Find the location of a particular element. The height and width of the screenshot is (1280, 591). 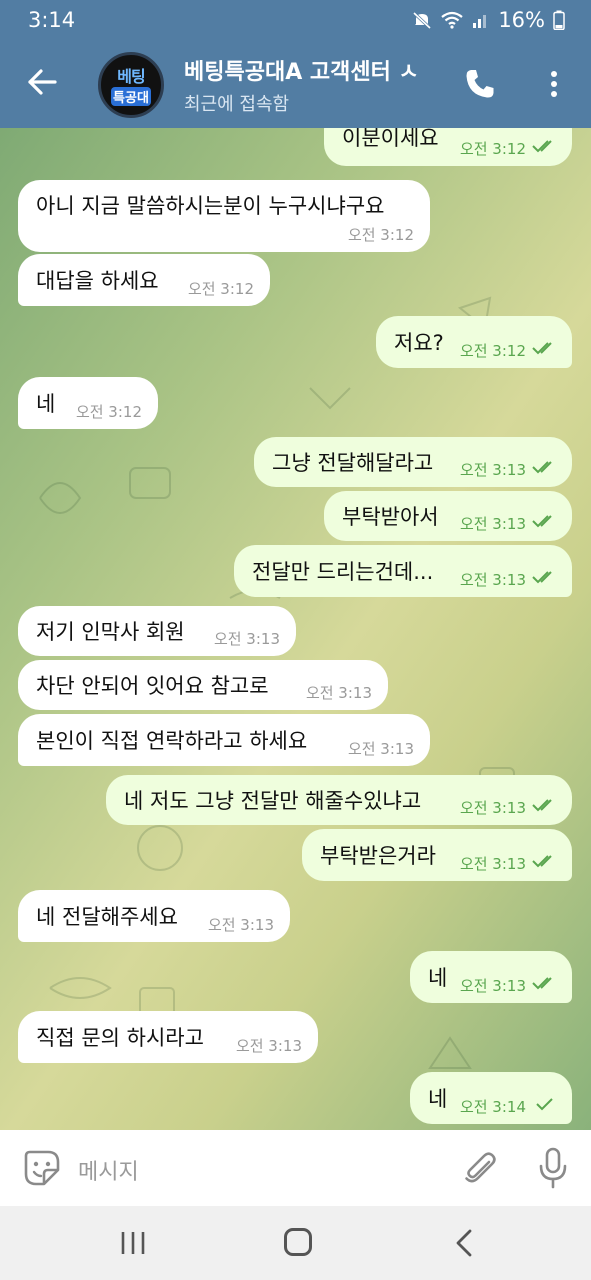

last-seen-status: 최근에 접속함 is located at coordinates (237, 104).